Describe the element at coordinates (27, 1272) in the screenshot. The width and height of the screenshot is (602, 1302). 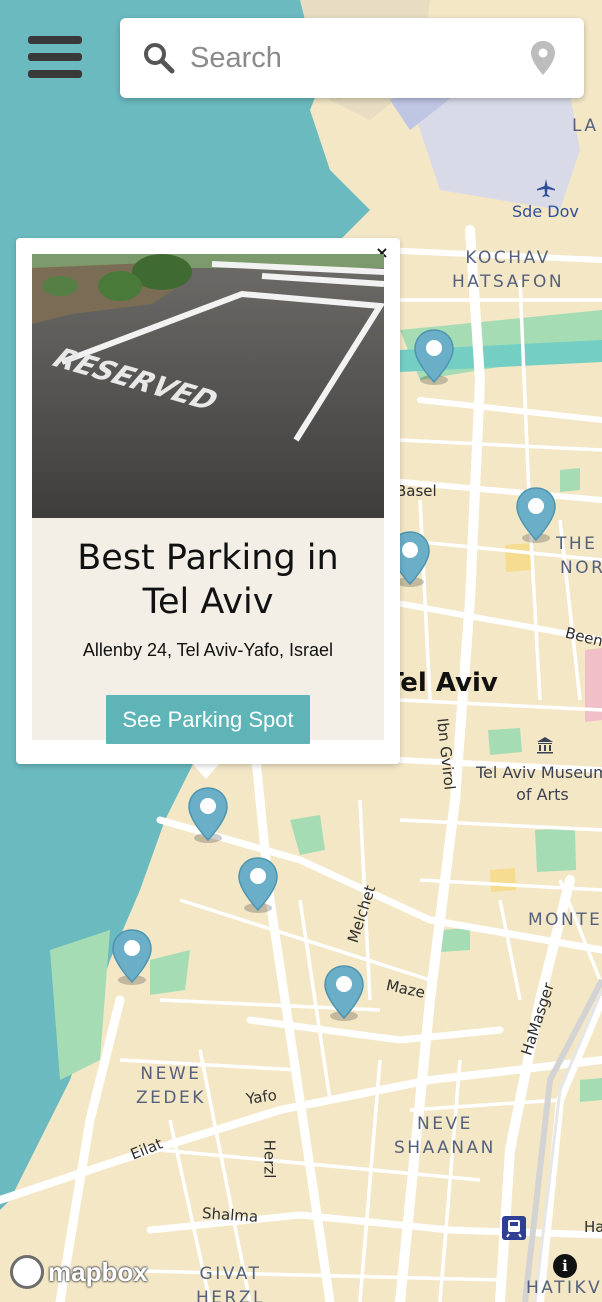
I see `mapbox-logo-icon` at that location.